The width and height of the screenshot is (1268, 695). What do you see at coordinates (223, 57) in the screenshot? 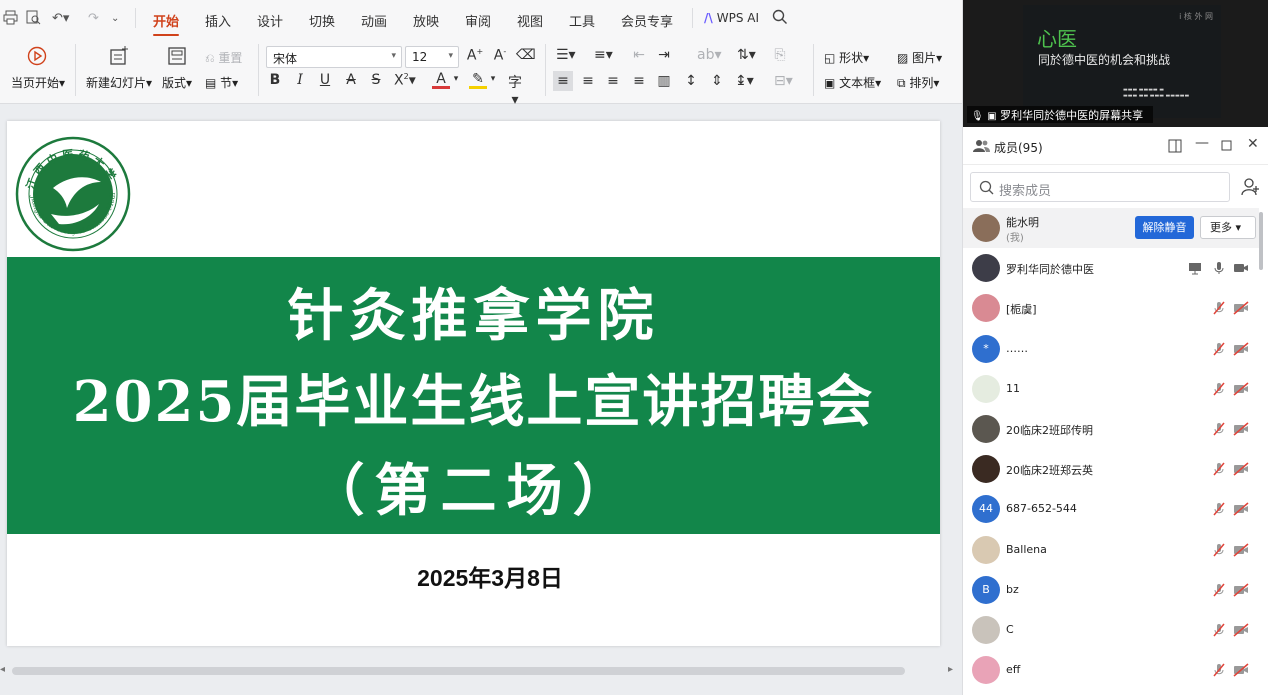
I see `reset-button: ⎌ 重置` at bounding box center [223, 57].